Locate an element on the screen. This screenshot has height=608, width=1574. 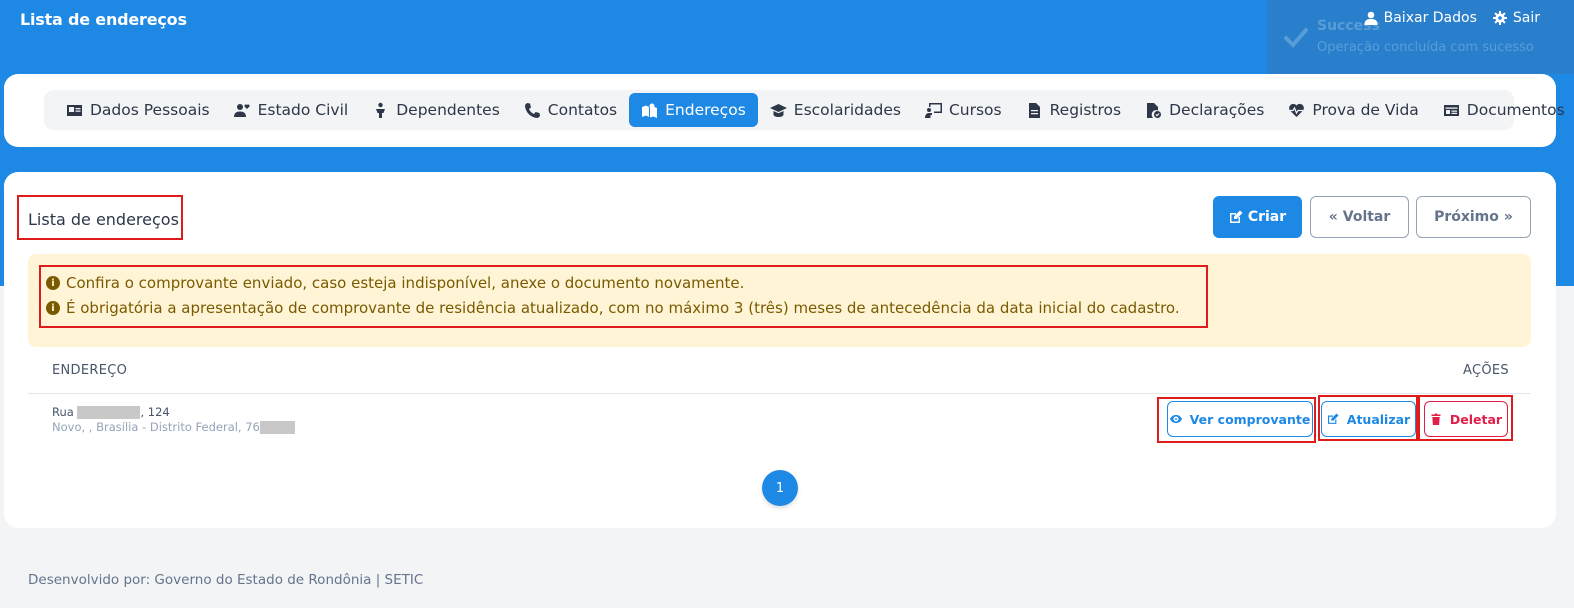
tab-dados-pessoais: Dados Pessoais is located at coordinates (138, 110).